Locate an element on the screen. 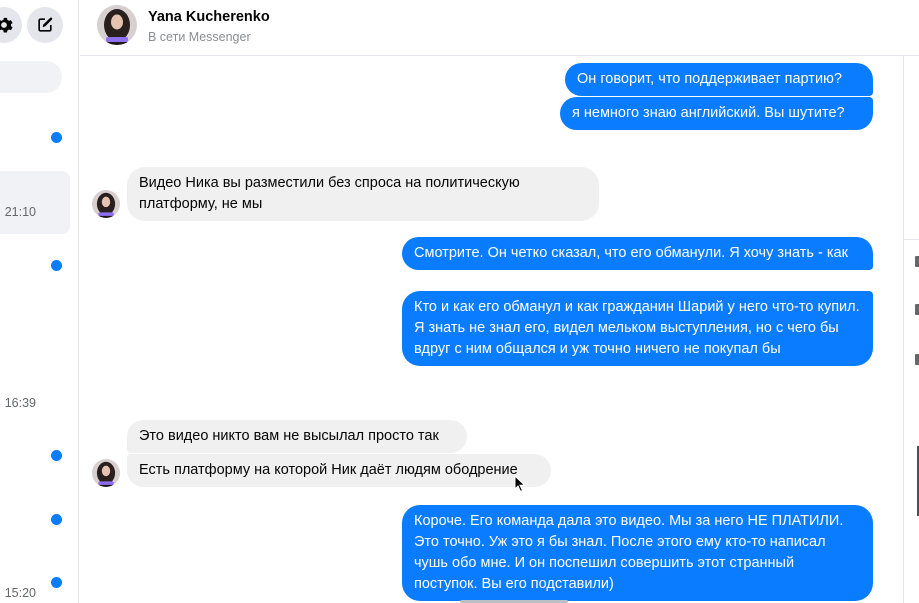  info-panel-edge is located at coordinates (911, 329).